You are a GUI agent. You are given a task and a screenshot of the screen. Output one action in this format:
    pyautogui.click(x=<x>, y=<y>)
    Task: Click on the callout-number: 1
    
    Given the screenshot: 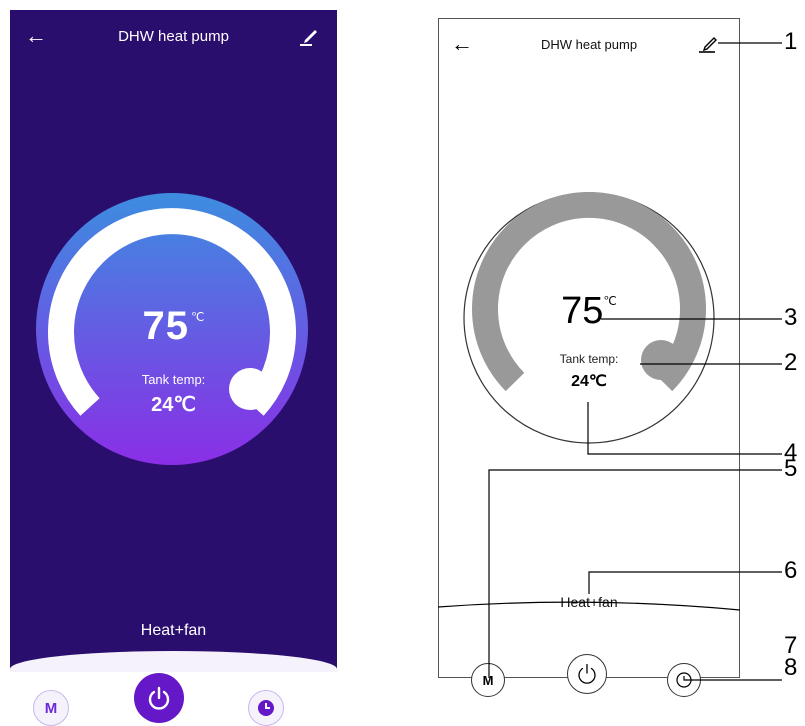 What is the action you would take?
    pyautogui.click(x=791, y=41)
    